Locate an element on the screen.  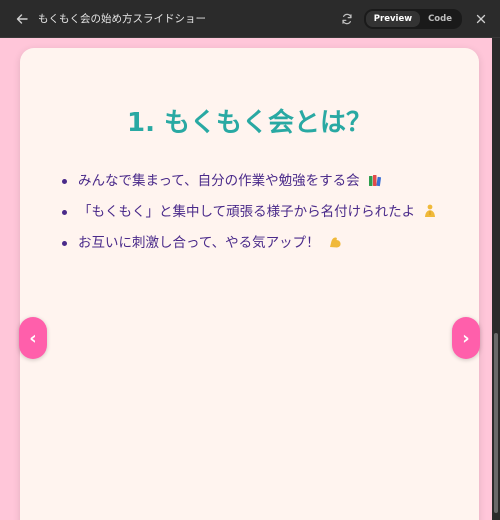
refresh-button is located at coordinates (347, 19).